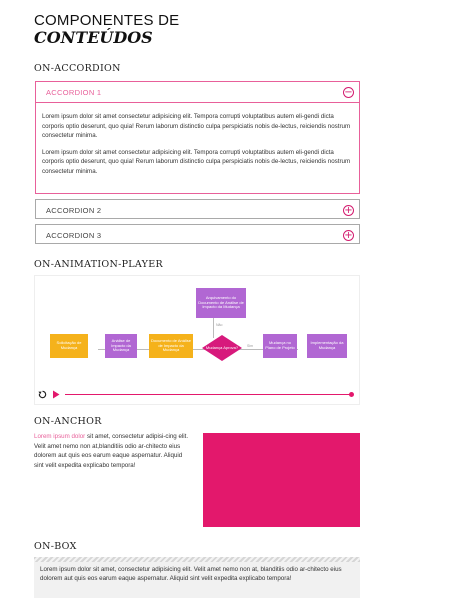 This screenshot has height=607, width=460. What do you see at coordinates (68, 421) in the screenshot?
I see `anchor-heading: ON-ANCHOR` at bounding box center [68, 421].